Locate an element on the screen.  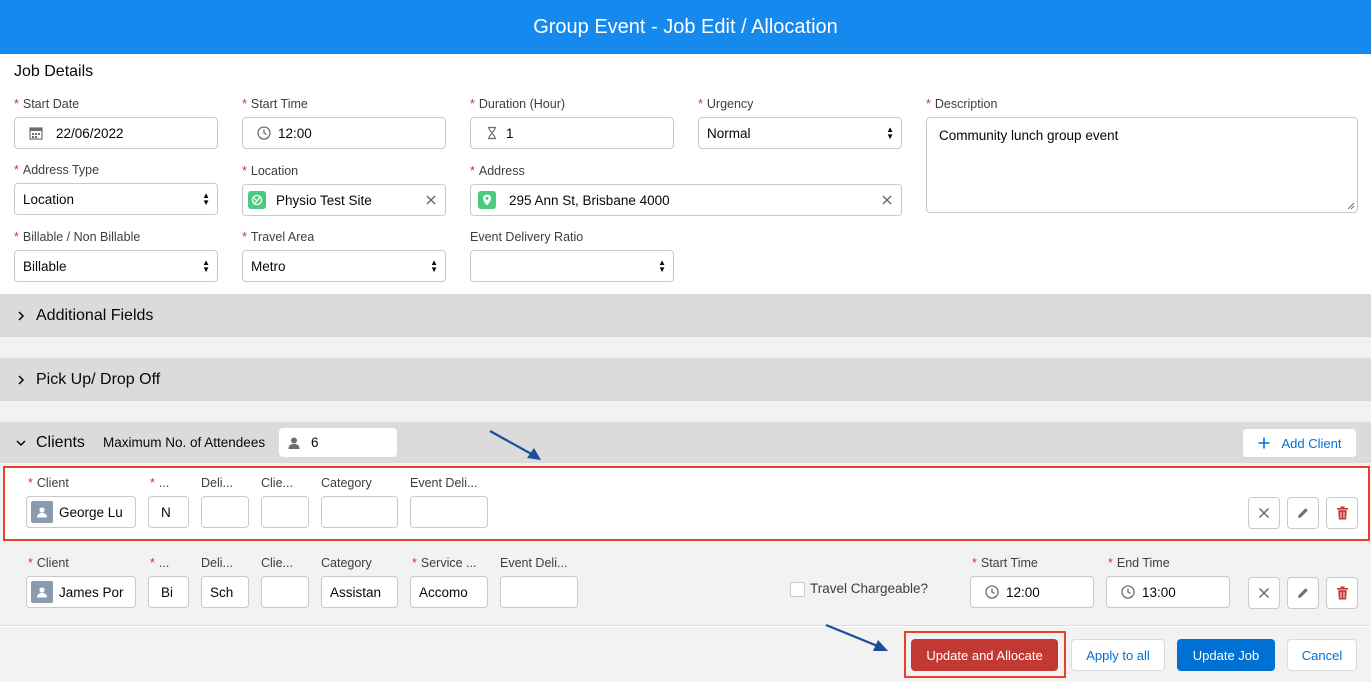
end-time-input: 13:00 is located at coordinates (1168, 592).